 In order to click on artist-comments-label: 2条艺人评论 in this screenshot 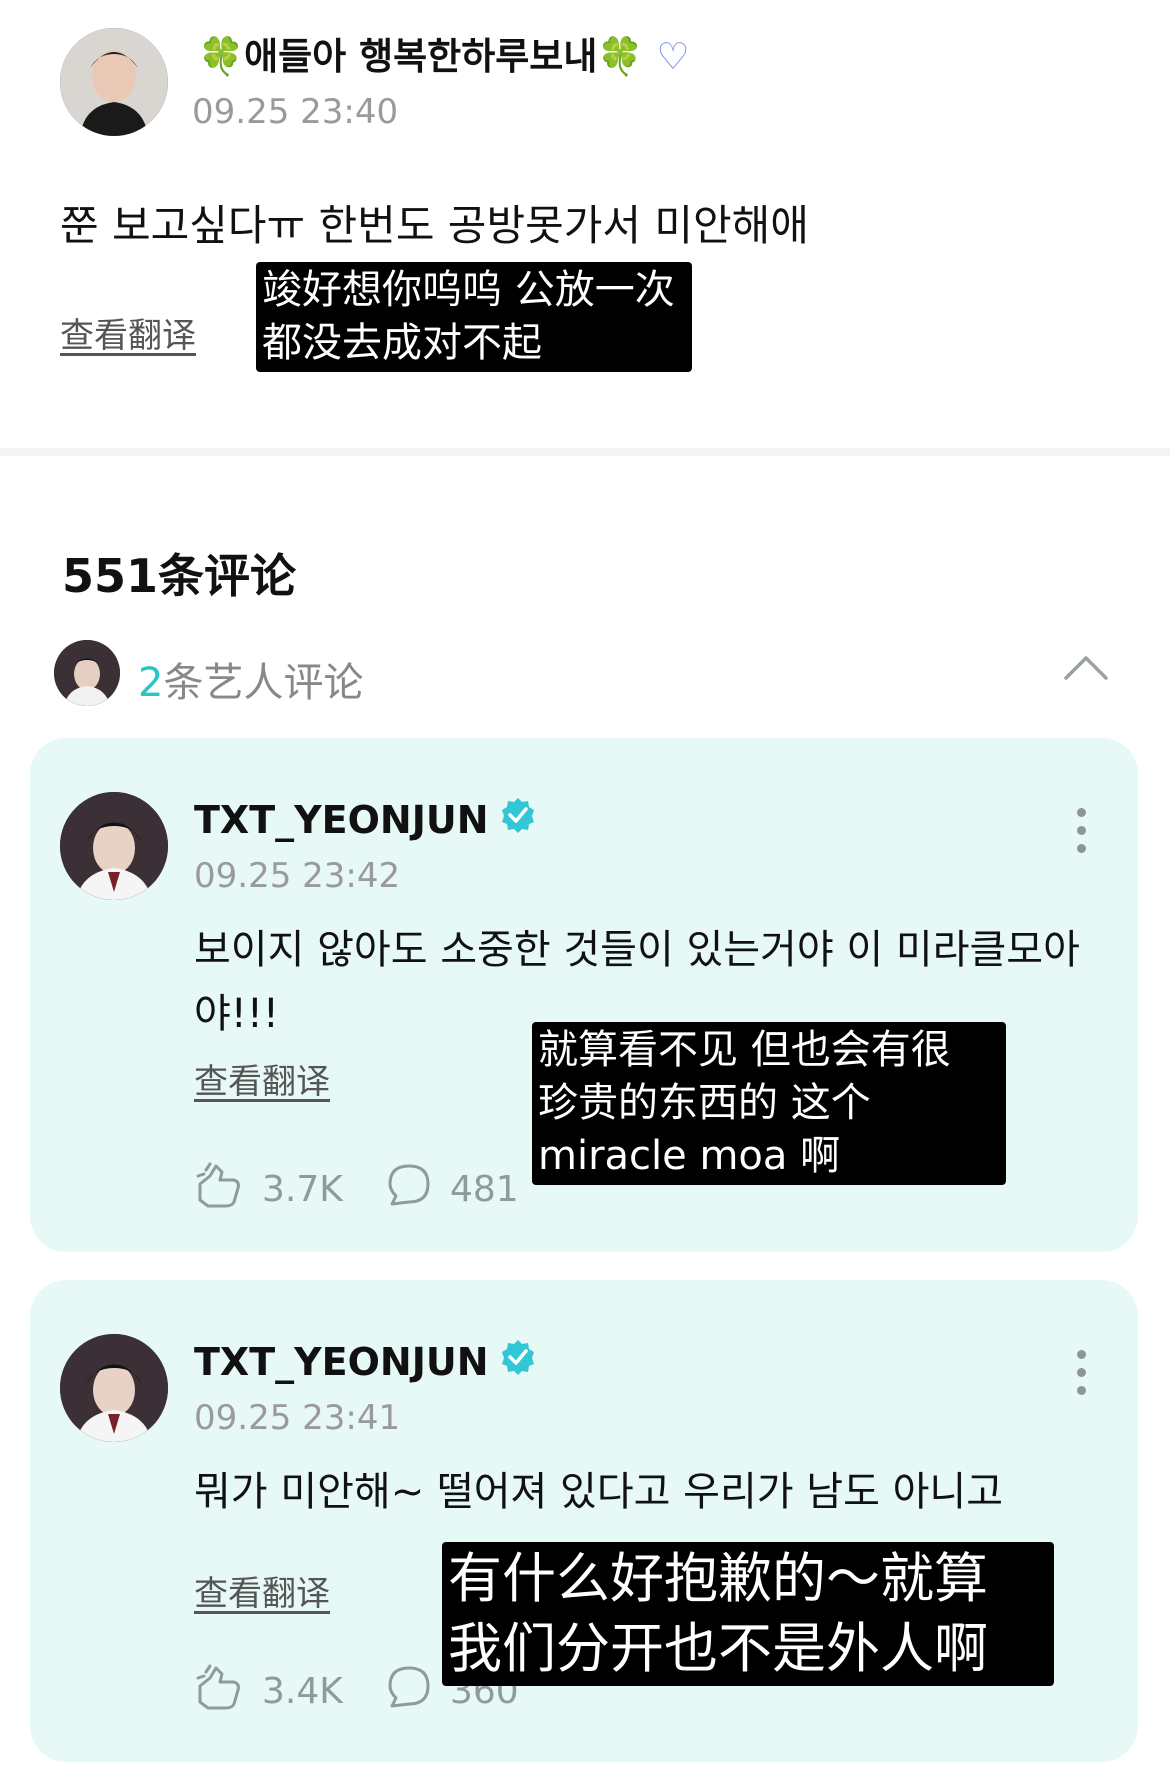, I will do `click(250, 679)`.